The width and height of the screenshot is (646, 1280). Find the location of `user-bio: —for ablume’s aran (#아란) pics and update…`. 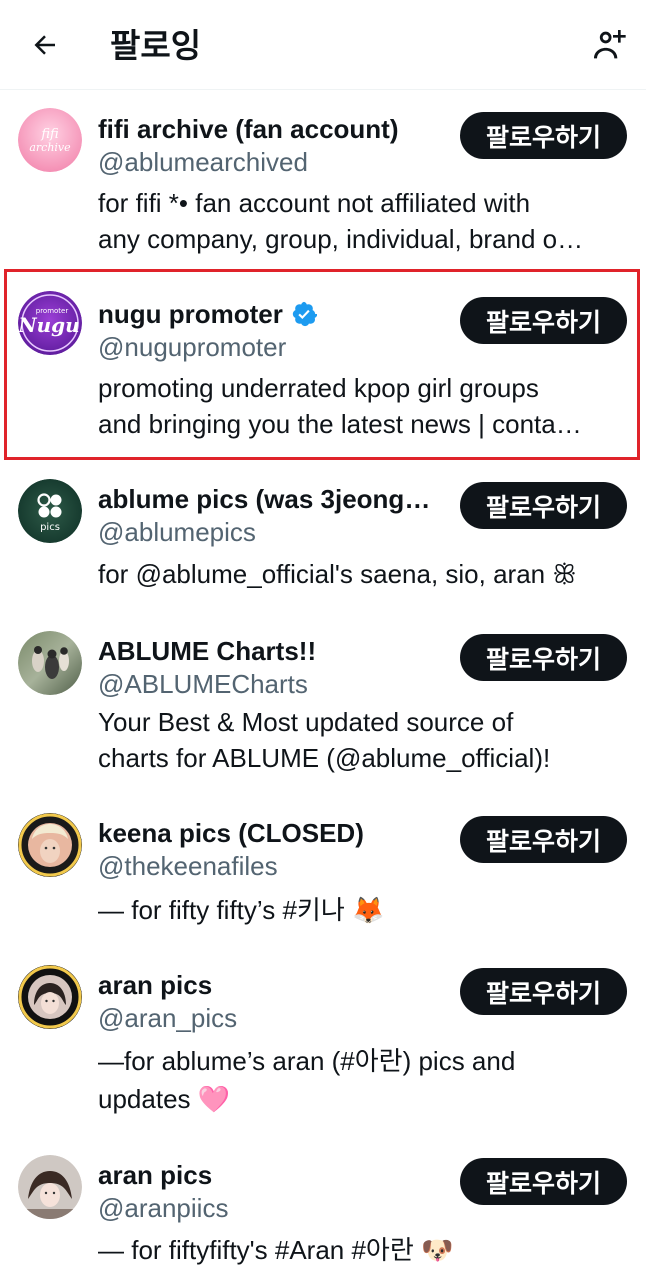

user-bio: —for ablume’s aran (#아란) pics and update… is located at coordinates (307, 1080).